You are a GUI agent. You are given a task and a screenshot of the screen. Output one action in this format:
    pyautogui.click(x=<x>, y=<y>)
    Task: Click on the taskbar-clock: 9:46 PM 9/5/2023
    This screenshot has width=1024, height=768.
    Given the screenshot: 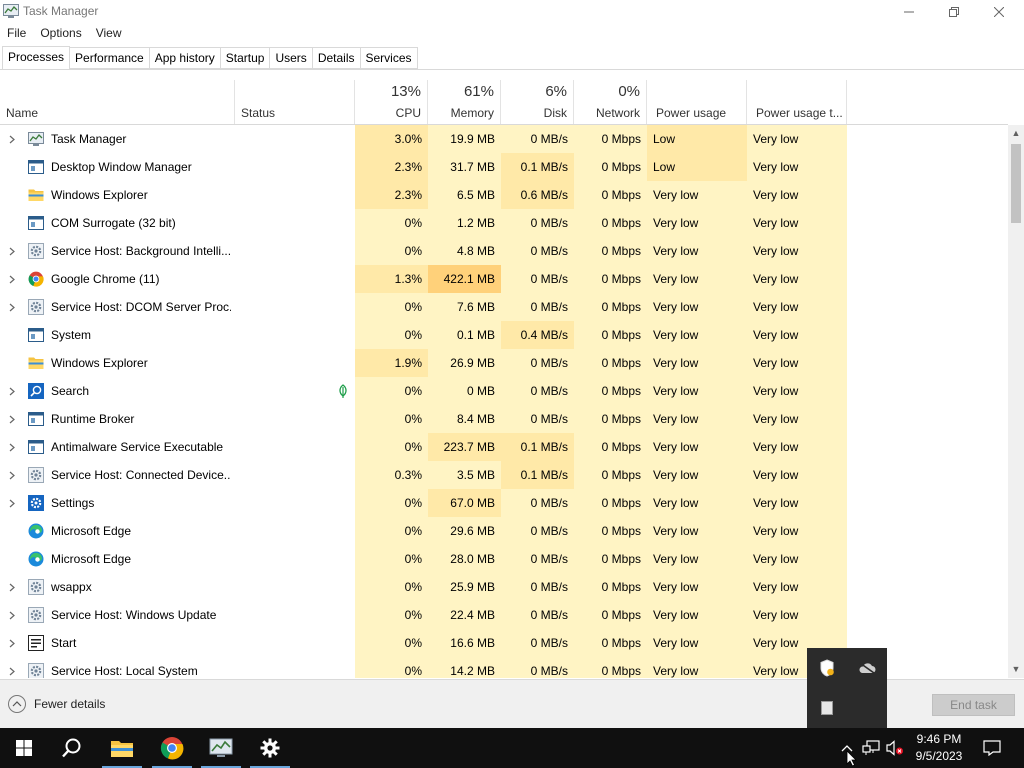 What is the action you would take?
    pyautogui.click(x=939, y=748)
    